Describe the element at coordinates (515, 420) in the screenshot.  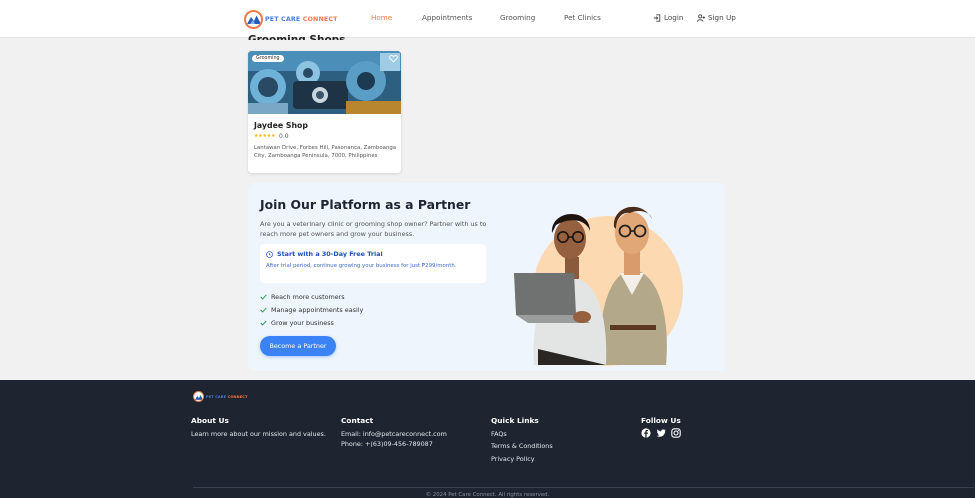
I see `quick-links-heading: Quick Links` at that location.